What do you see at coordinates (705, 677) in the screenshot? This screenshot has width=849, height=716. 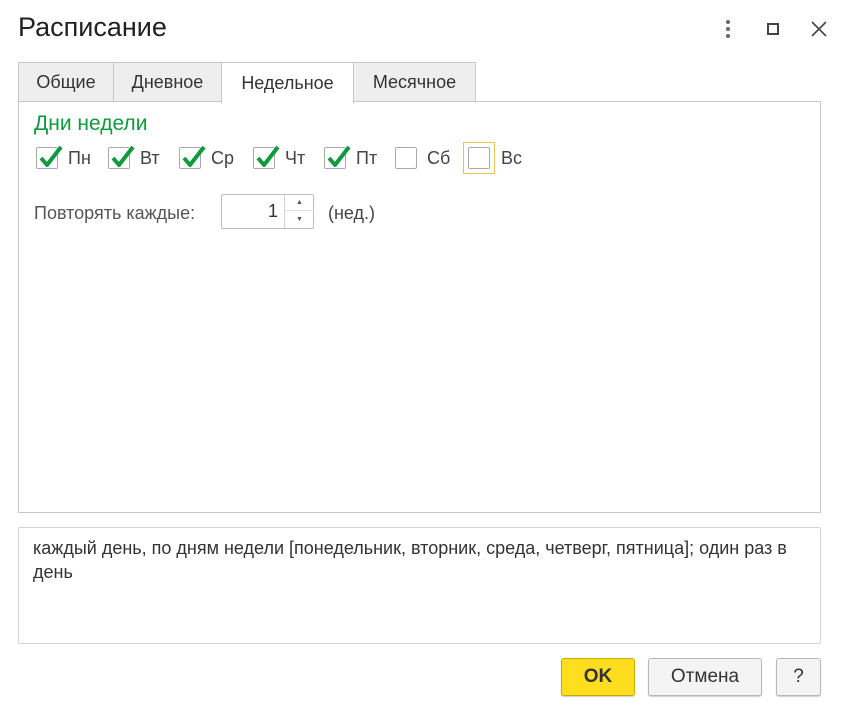 I see `cancel-button: Отмена` at bounding box center [705, 677].